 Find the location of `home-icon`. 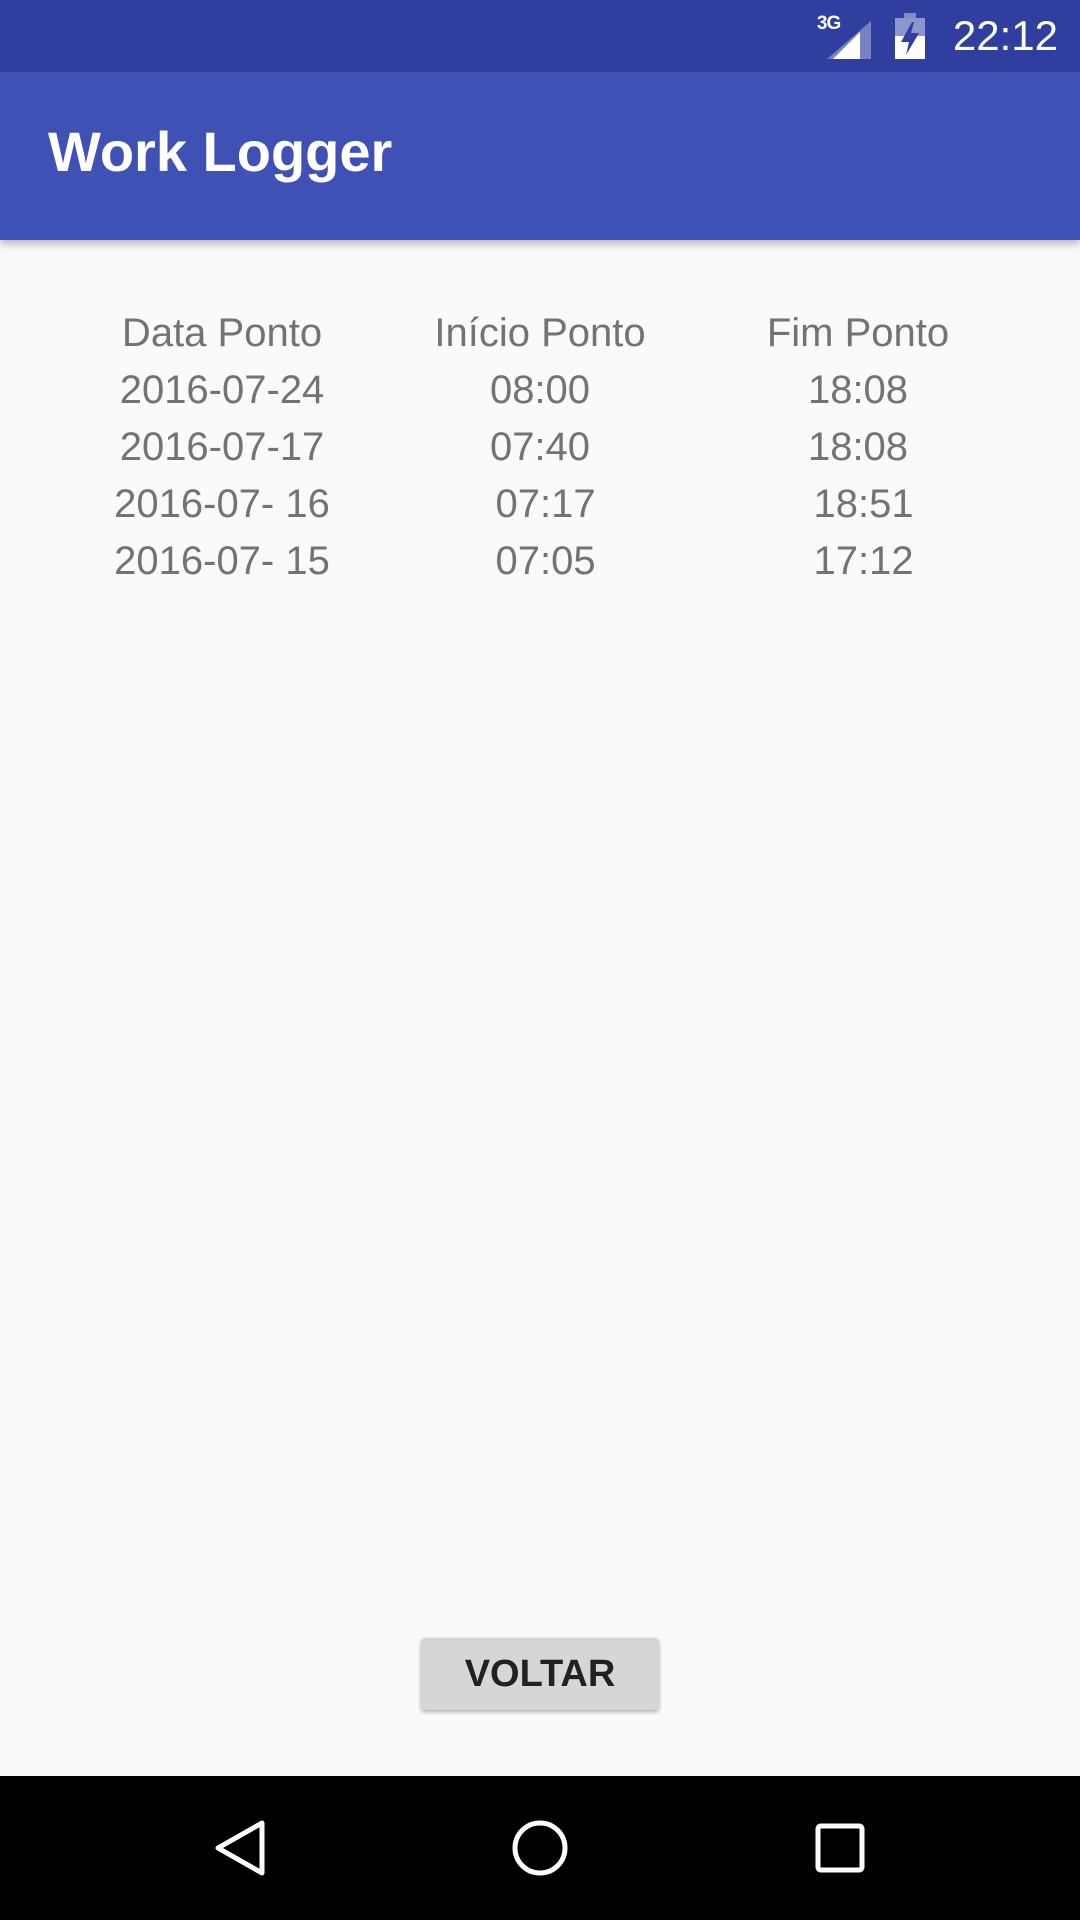

home-icon is located at coordinates (540, 1848).